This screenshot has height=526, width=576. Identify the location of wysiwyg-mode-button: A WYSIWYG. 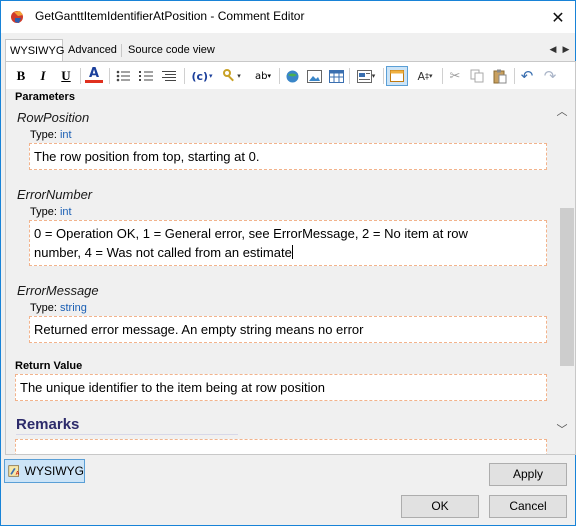
(44, 471).